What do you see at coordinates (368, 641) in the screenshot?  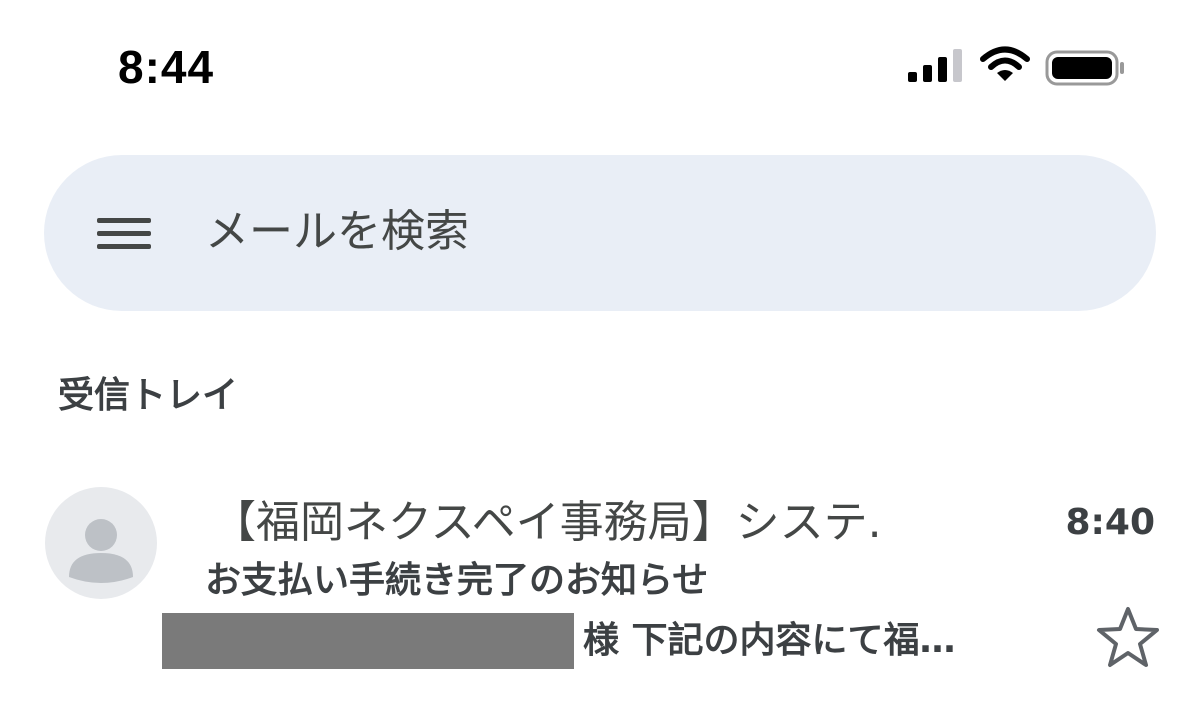 I see `redacted-block` at bounding box center [368, 641].